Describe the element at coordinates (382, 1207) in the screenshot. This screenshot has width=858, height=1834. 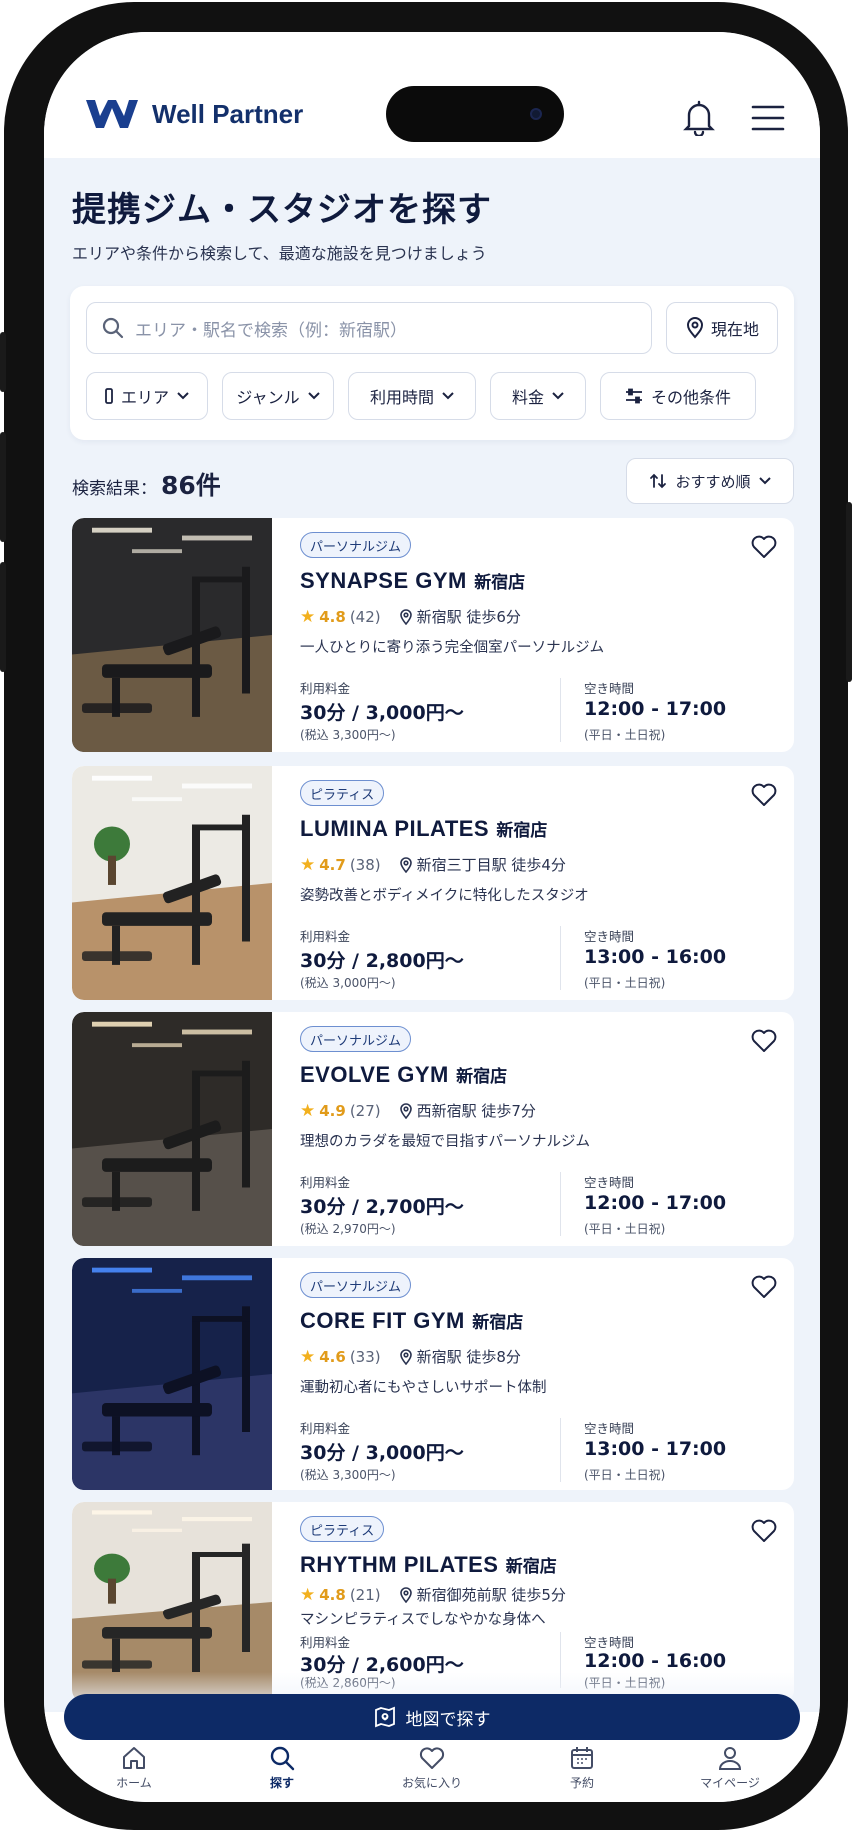
I see `price-value: 30分 / 2,700円〜` at that location.